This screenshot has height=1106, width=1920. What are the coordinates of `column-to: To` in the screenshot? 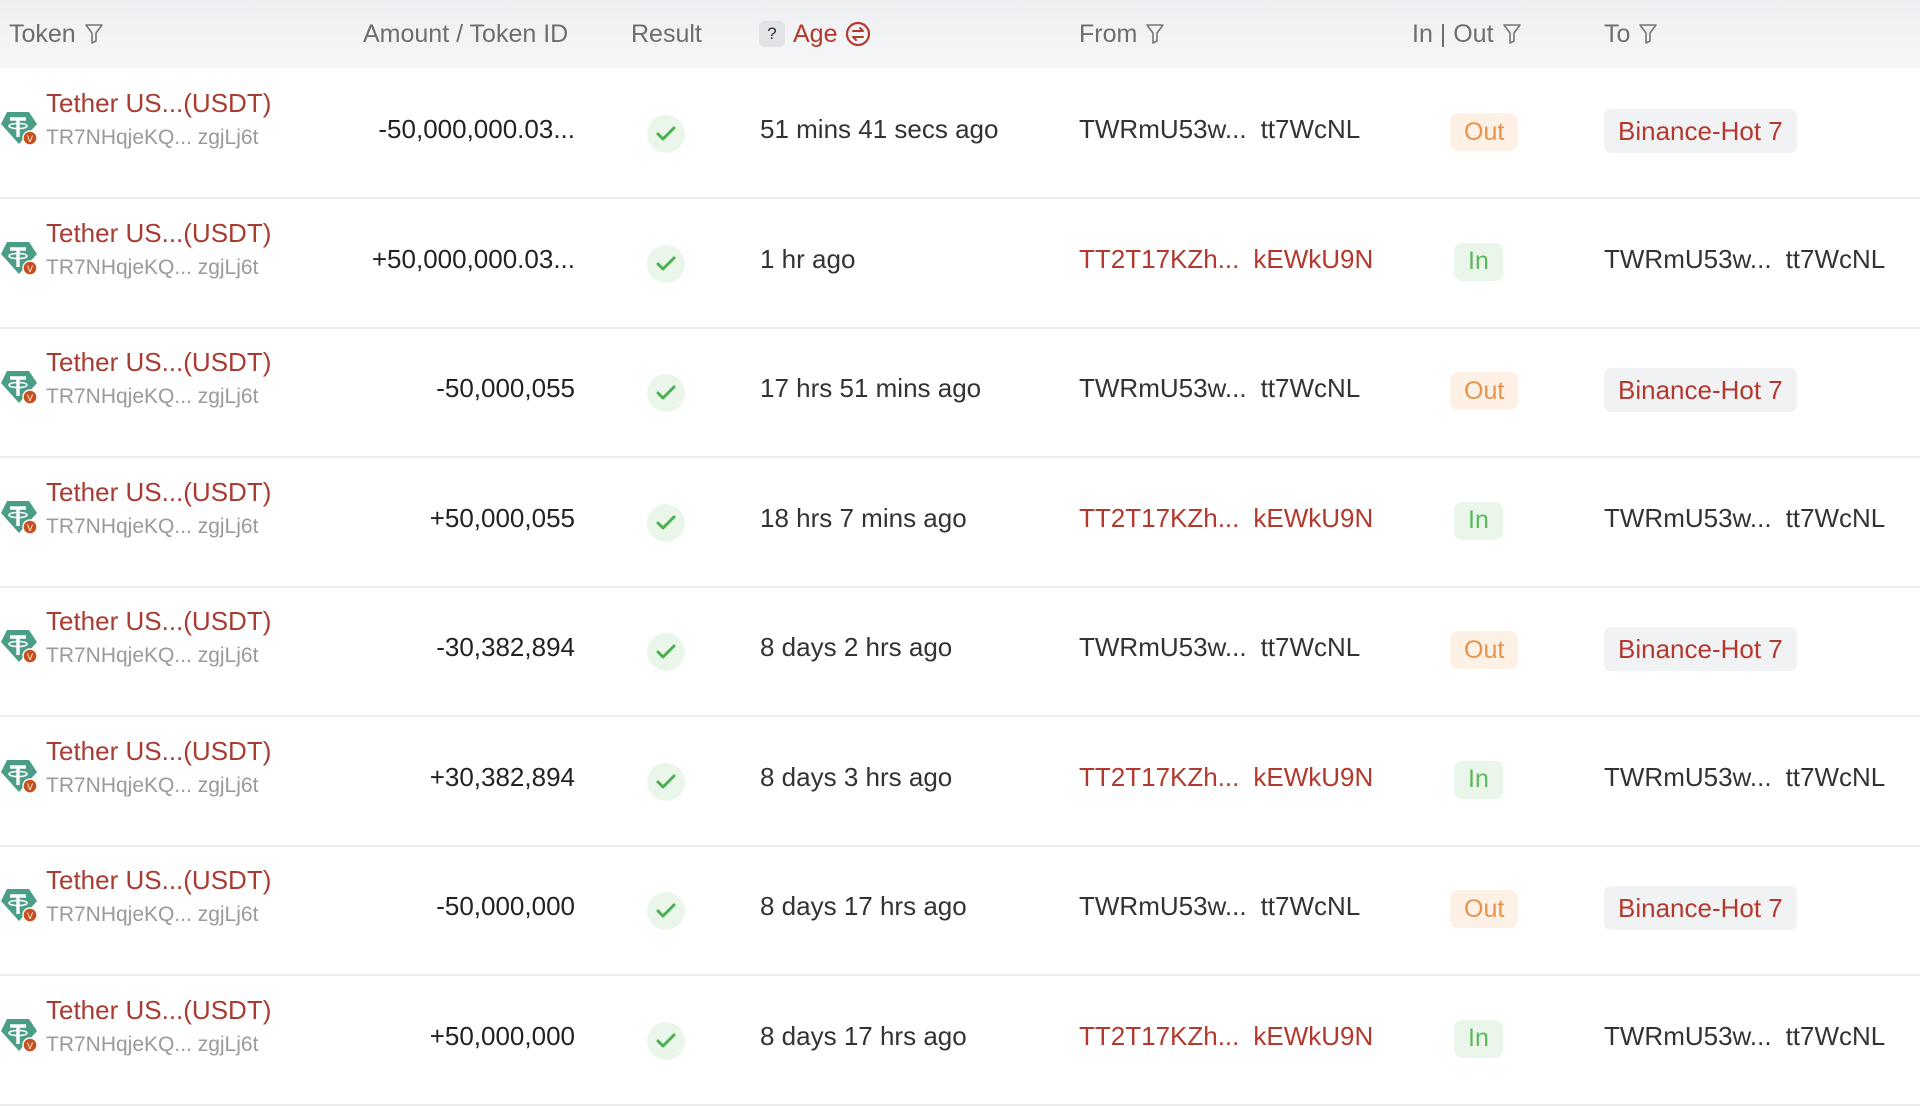 It's located at (1631, 34).